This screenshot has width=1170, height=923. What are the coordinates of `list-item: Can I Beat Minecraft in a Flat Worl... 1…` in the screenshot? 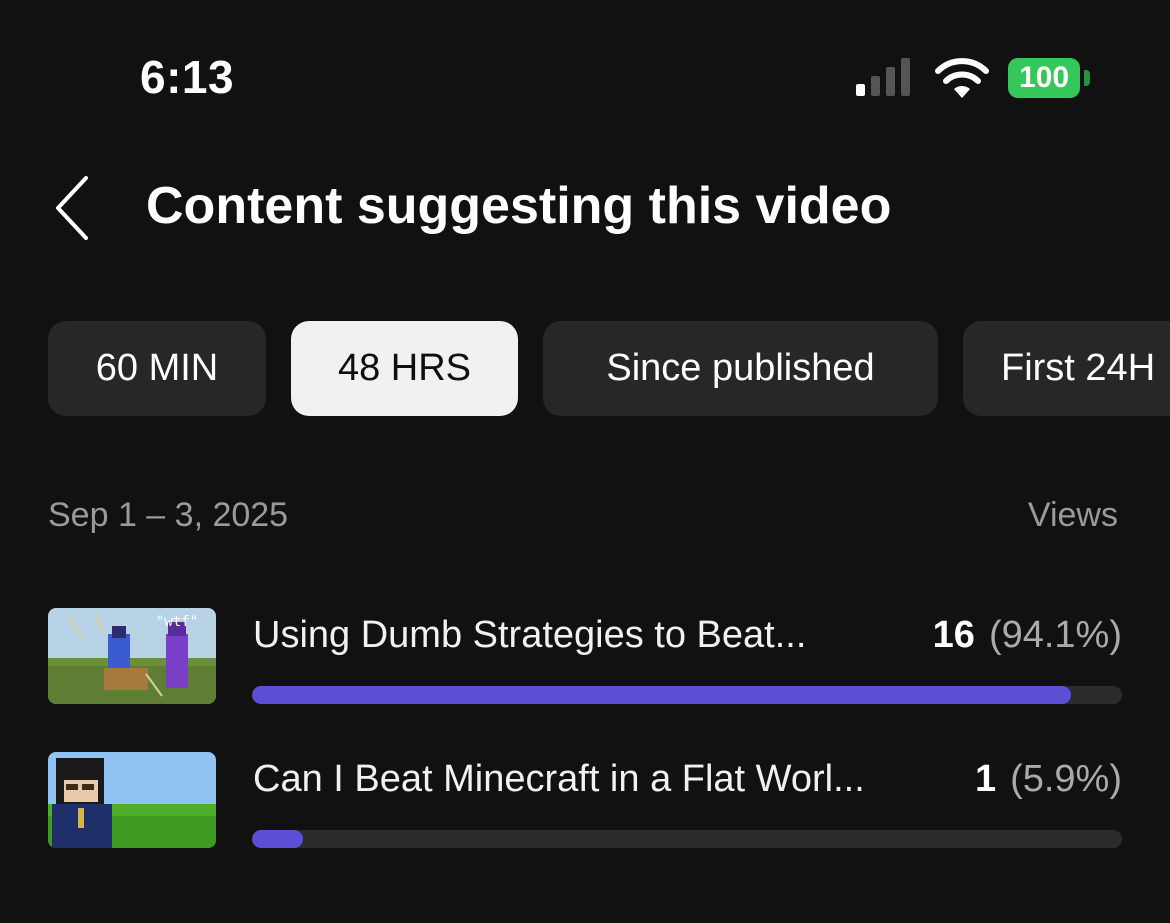 It's located at (585, 800).